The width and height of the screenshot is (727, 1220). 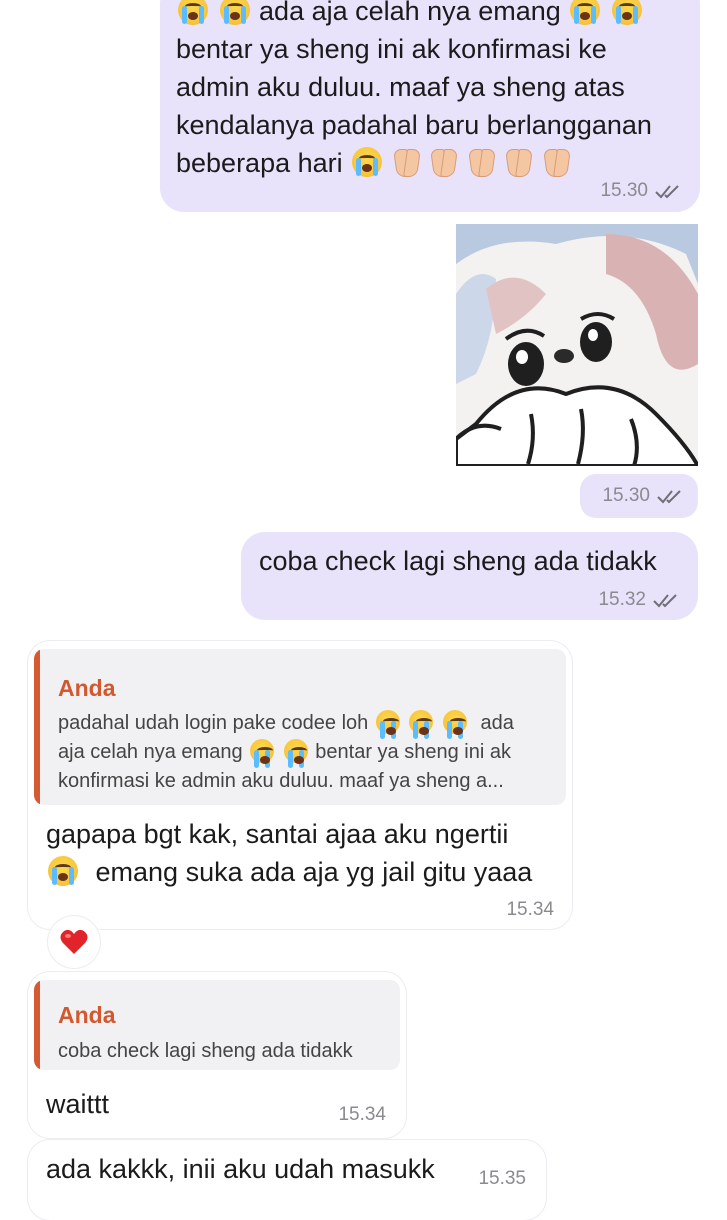 I want to click on message-timestamp: 15.32, so click(x=639, y=600).